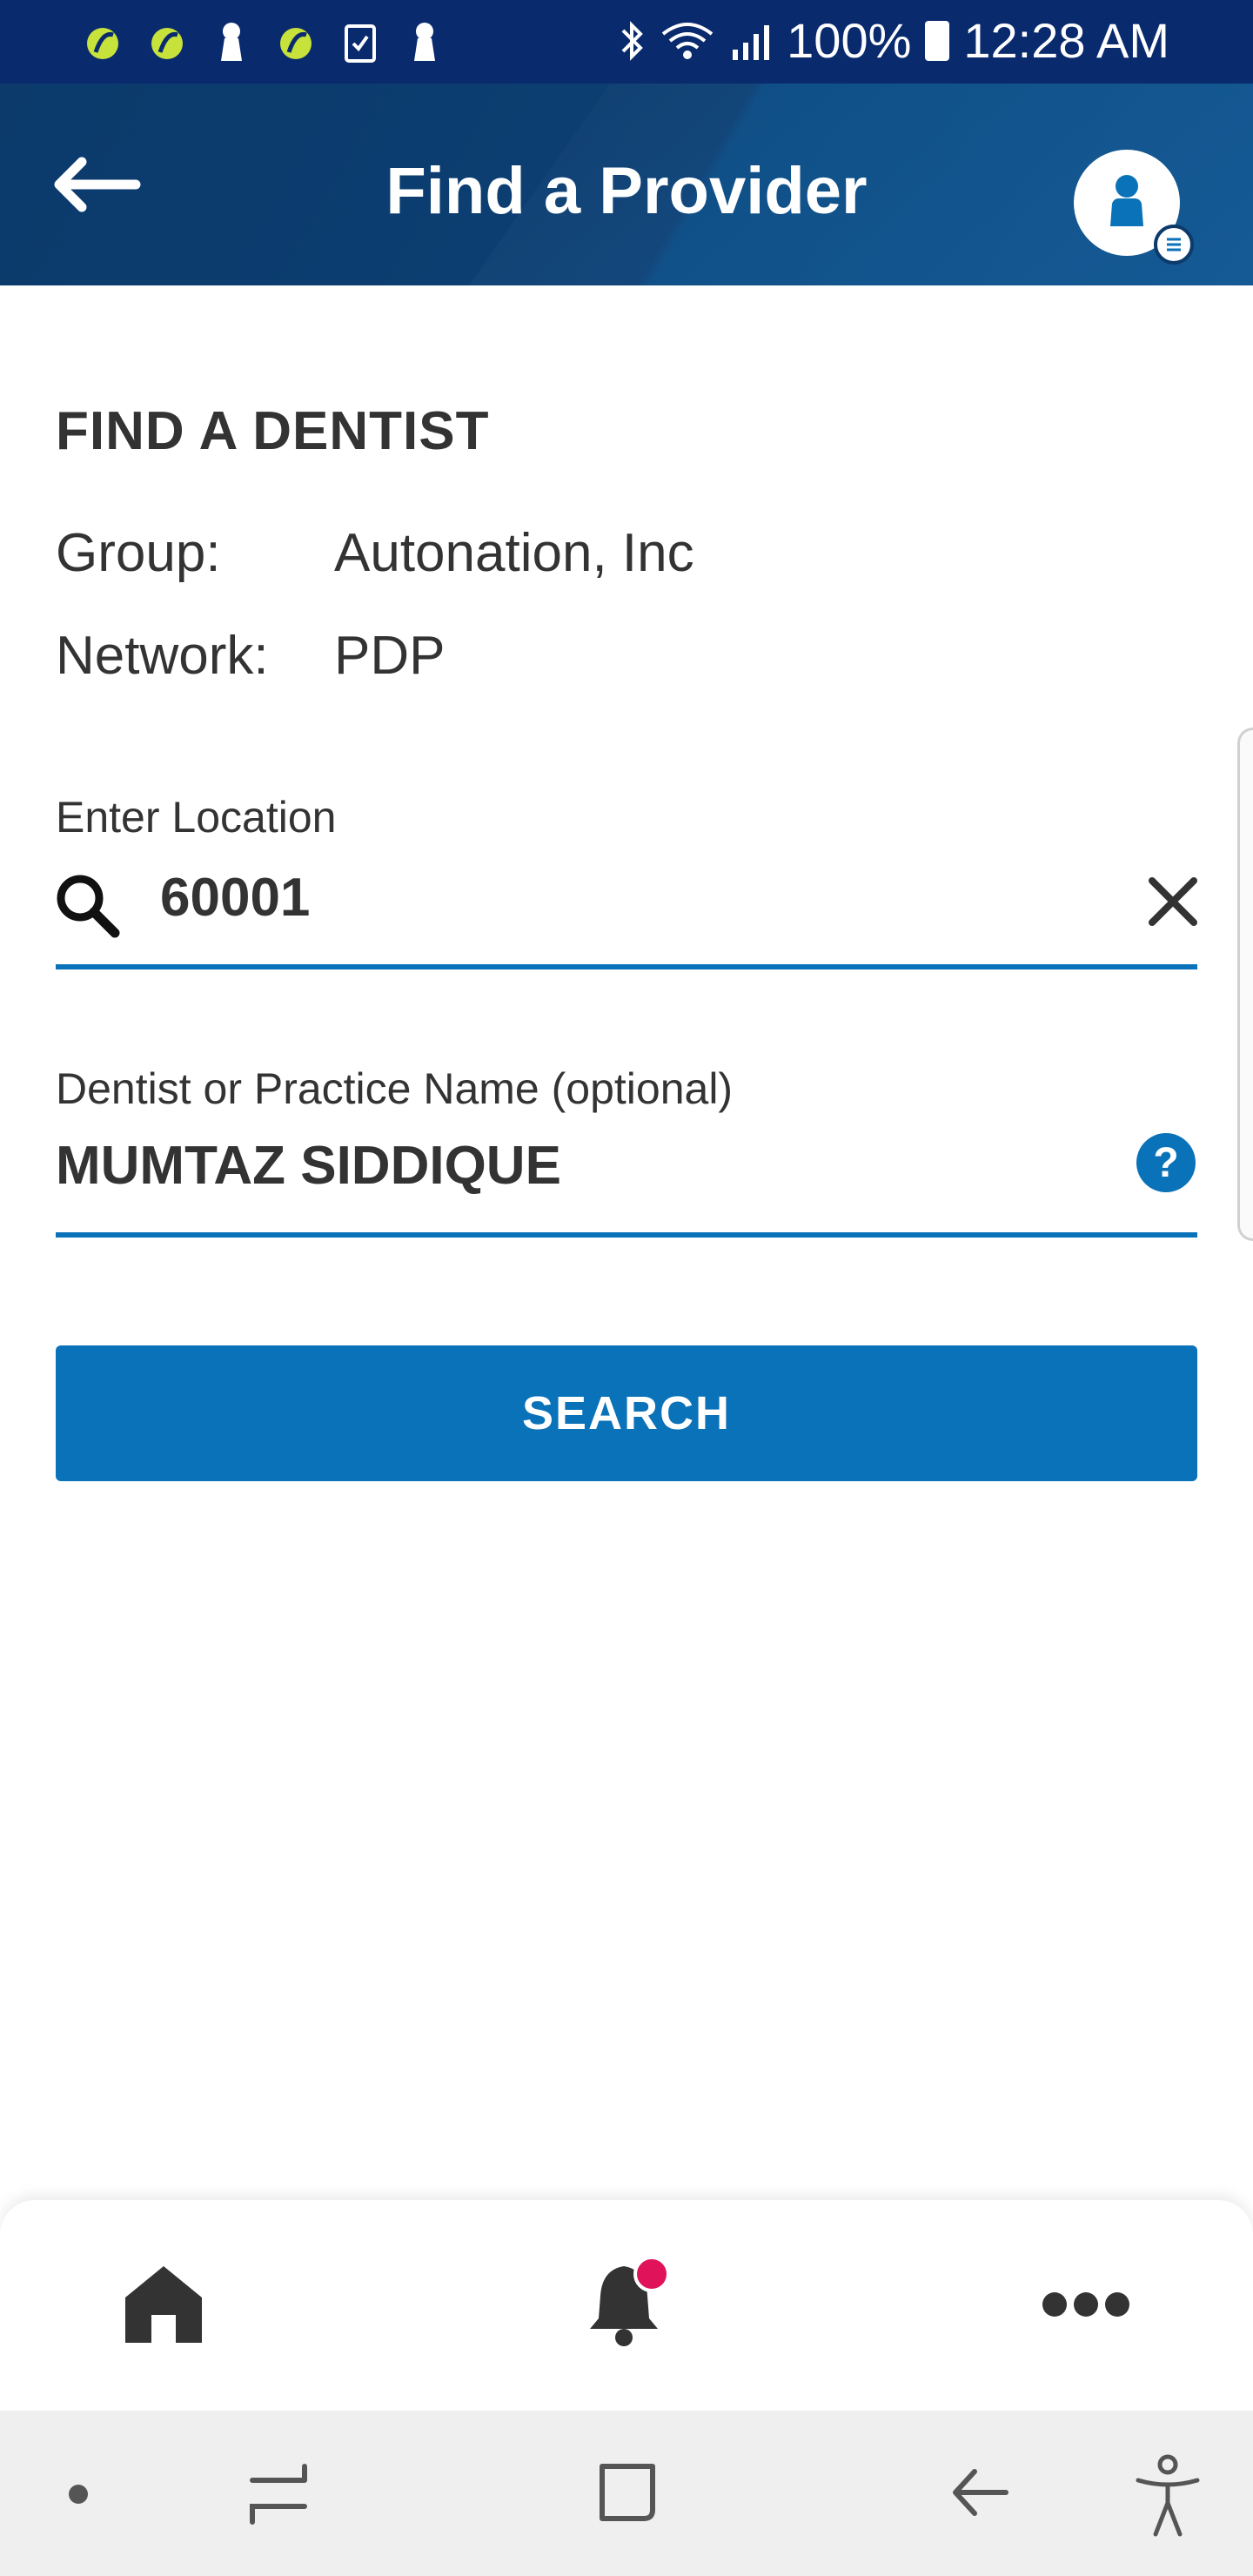 The width and height of the screenshot is (1253, 2576). What do you see at coordinates (360, 43) in the screenshot?
I see `clipboard-check-icon` at bounding box center [360, 43].